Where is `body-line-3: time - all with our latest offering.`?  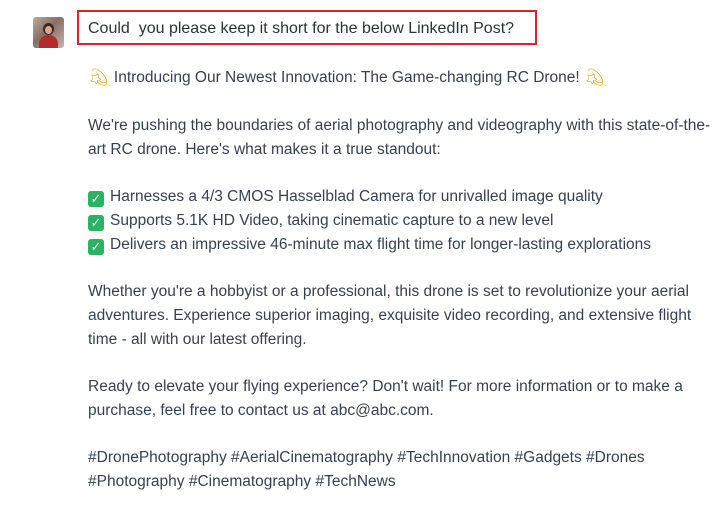
body-line-3: time - all with our latest offering. is located at coordinates (197, 339).